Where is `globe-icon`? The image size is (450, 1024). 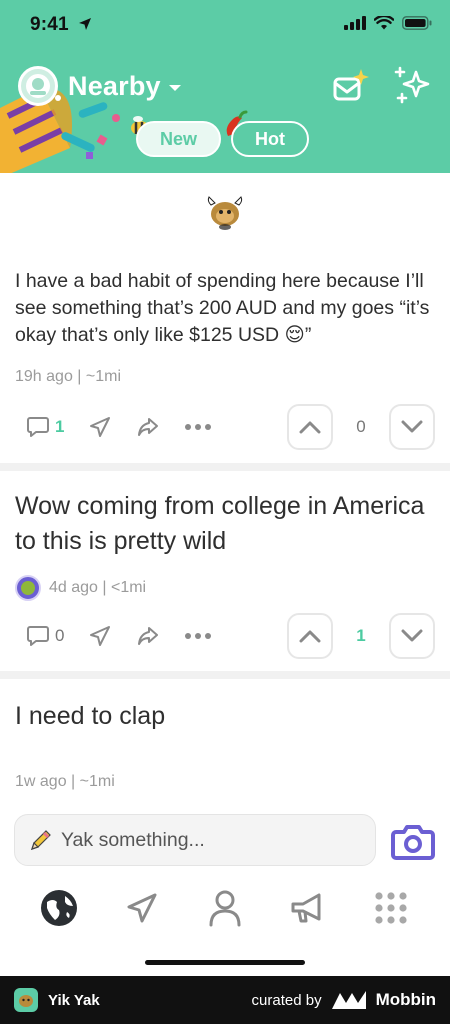
globe-icon is located at coordinates (59, 908).